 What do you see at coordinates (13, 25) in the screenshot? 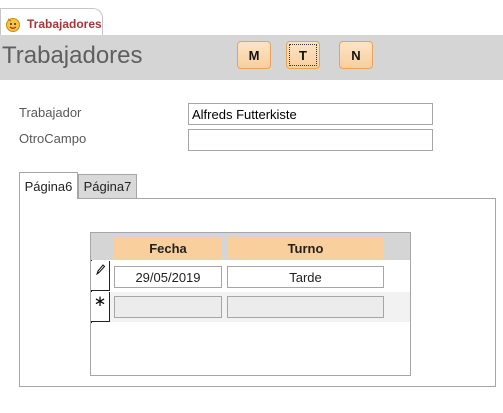
I see `form-icon` at bounding box center [13, 25].